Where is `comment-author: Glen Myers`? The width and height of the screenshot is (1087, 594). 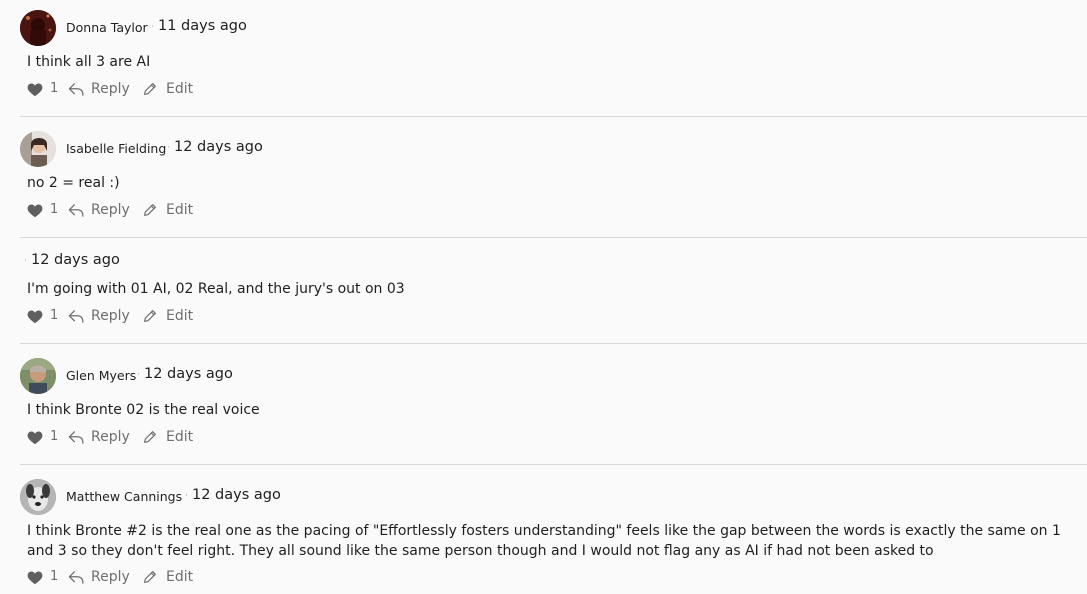
comment-author: Glen Myers is located at coordinates (101, 375).